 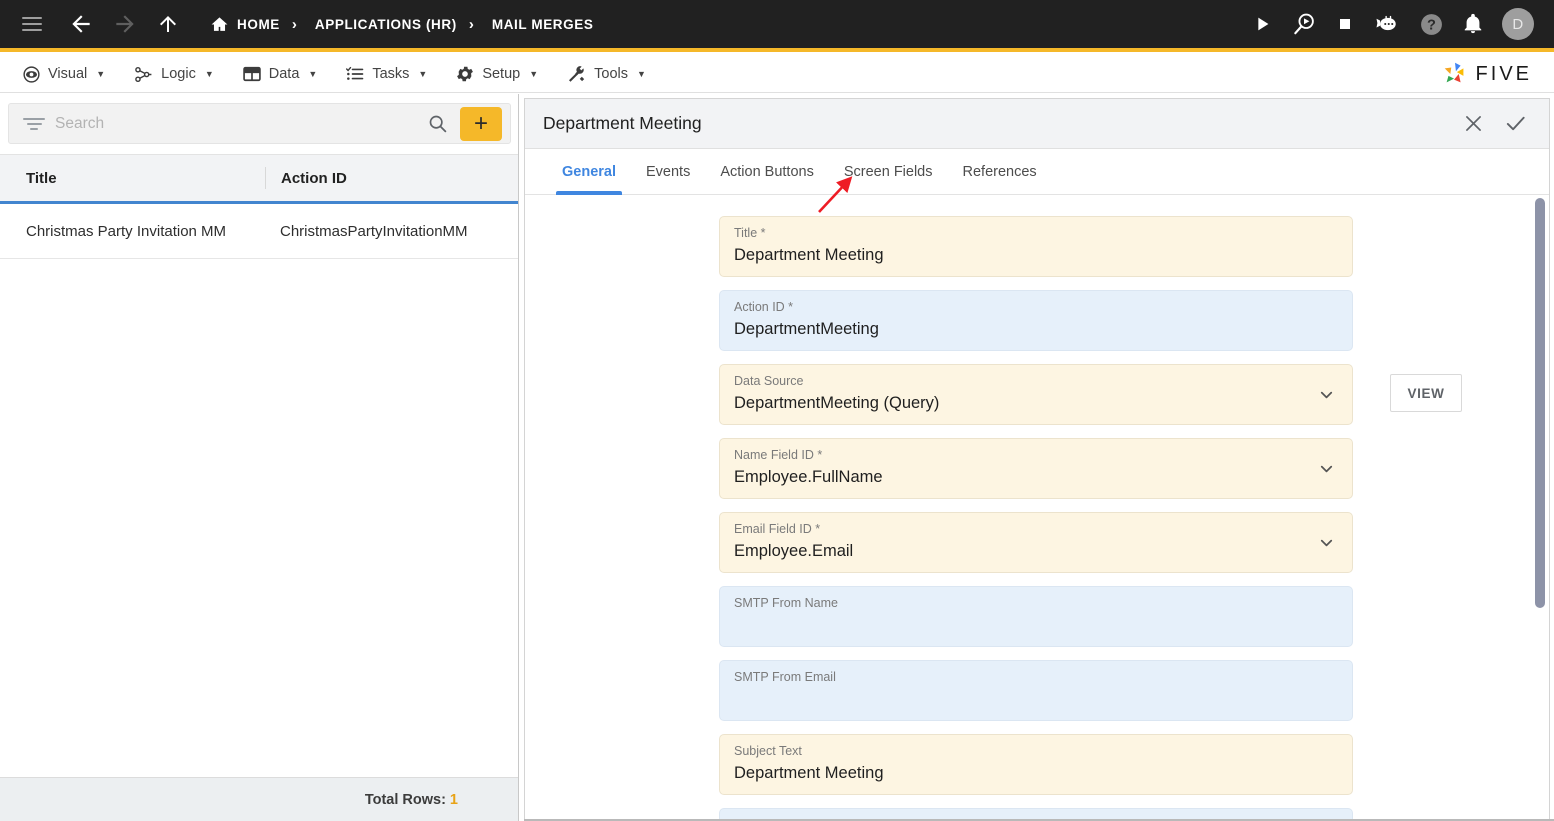 I want to click on user-avatar: D, so click(x=1518, y=24).